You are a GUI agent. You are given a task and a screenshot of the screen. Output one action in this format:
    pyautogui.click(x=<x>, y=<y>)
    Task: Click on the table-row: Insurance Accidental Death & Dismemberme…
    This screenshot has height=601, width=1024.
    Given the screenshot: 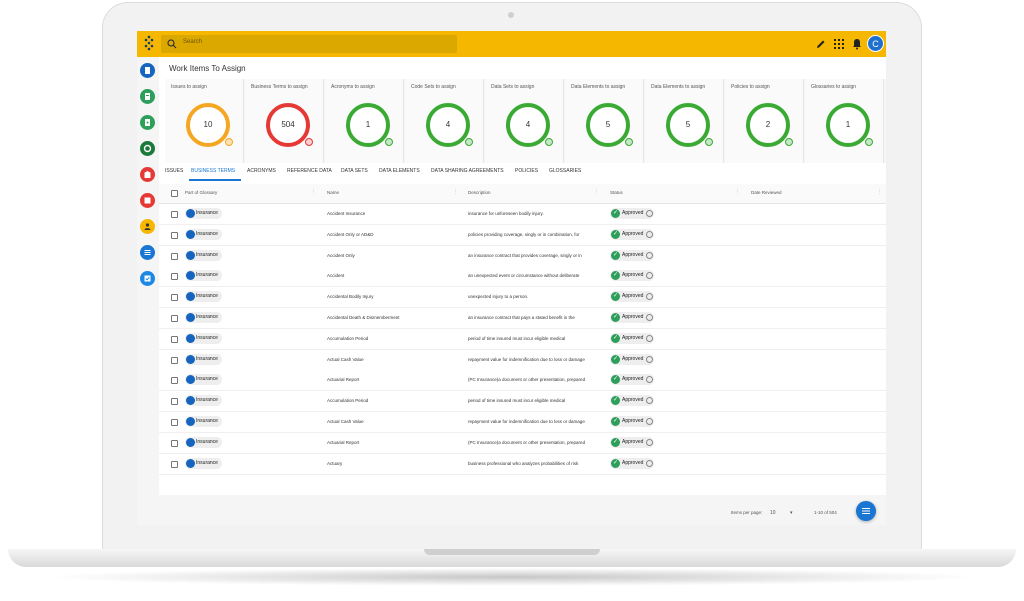 What is the action you would take?
    pyautogui.click(x=522, y=318)
    